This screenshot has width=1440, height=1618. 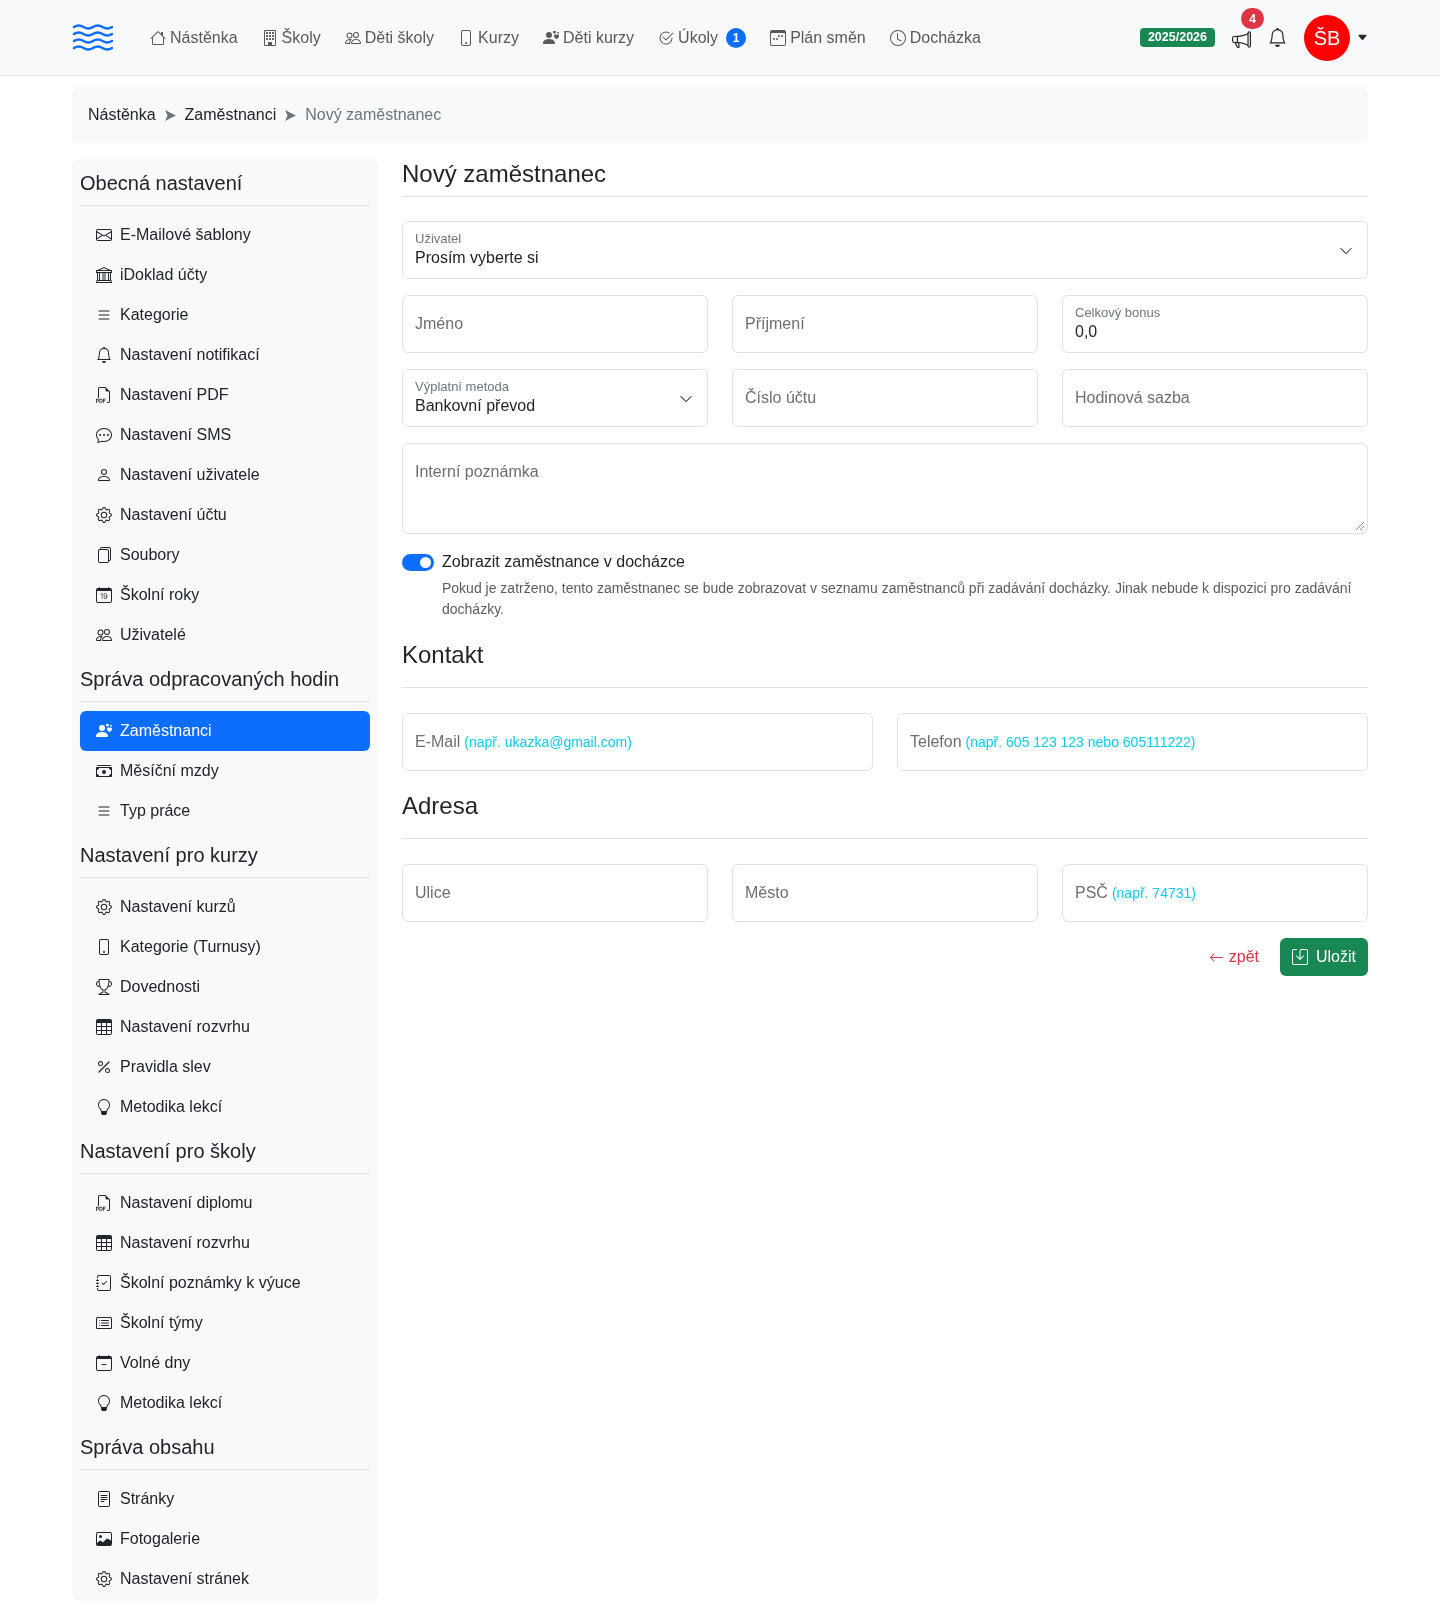 I want to click on input-field: Město, so click(x=885, y=893).